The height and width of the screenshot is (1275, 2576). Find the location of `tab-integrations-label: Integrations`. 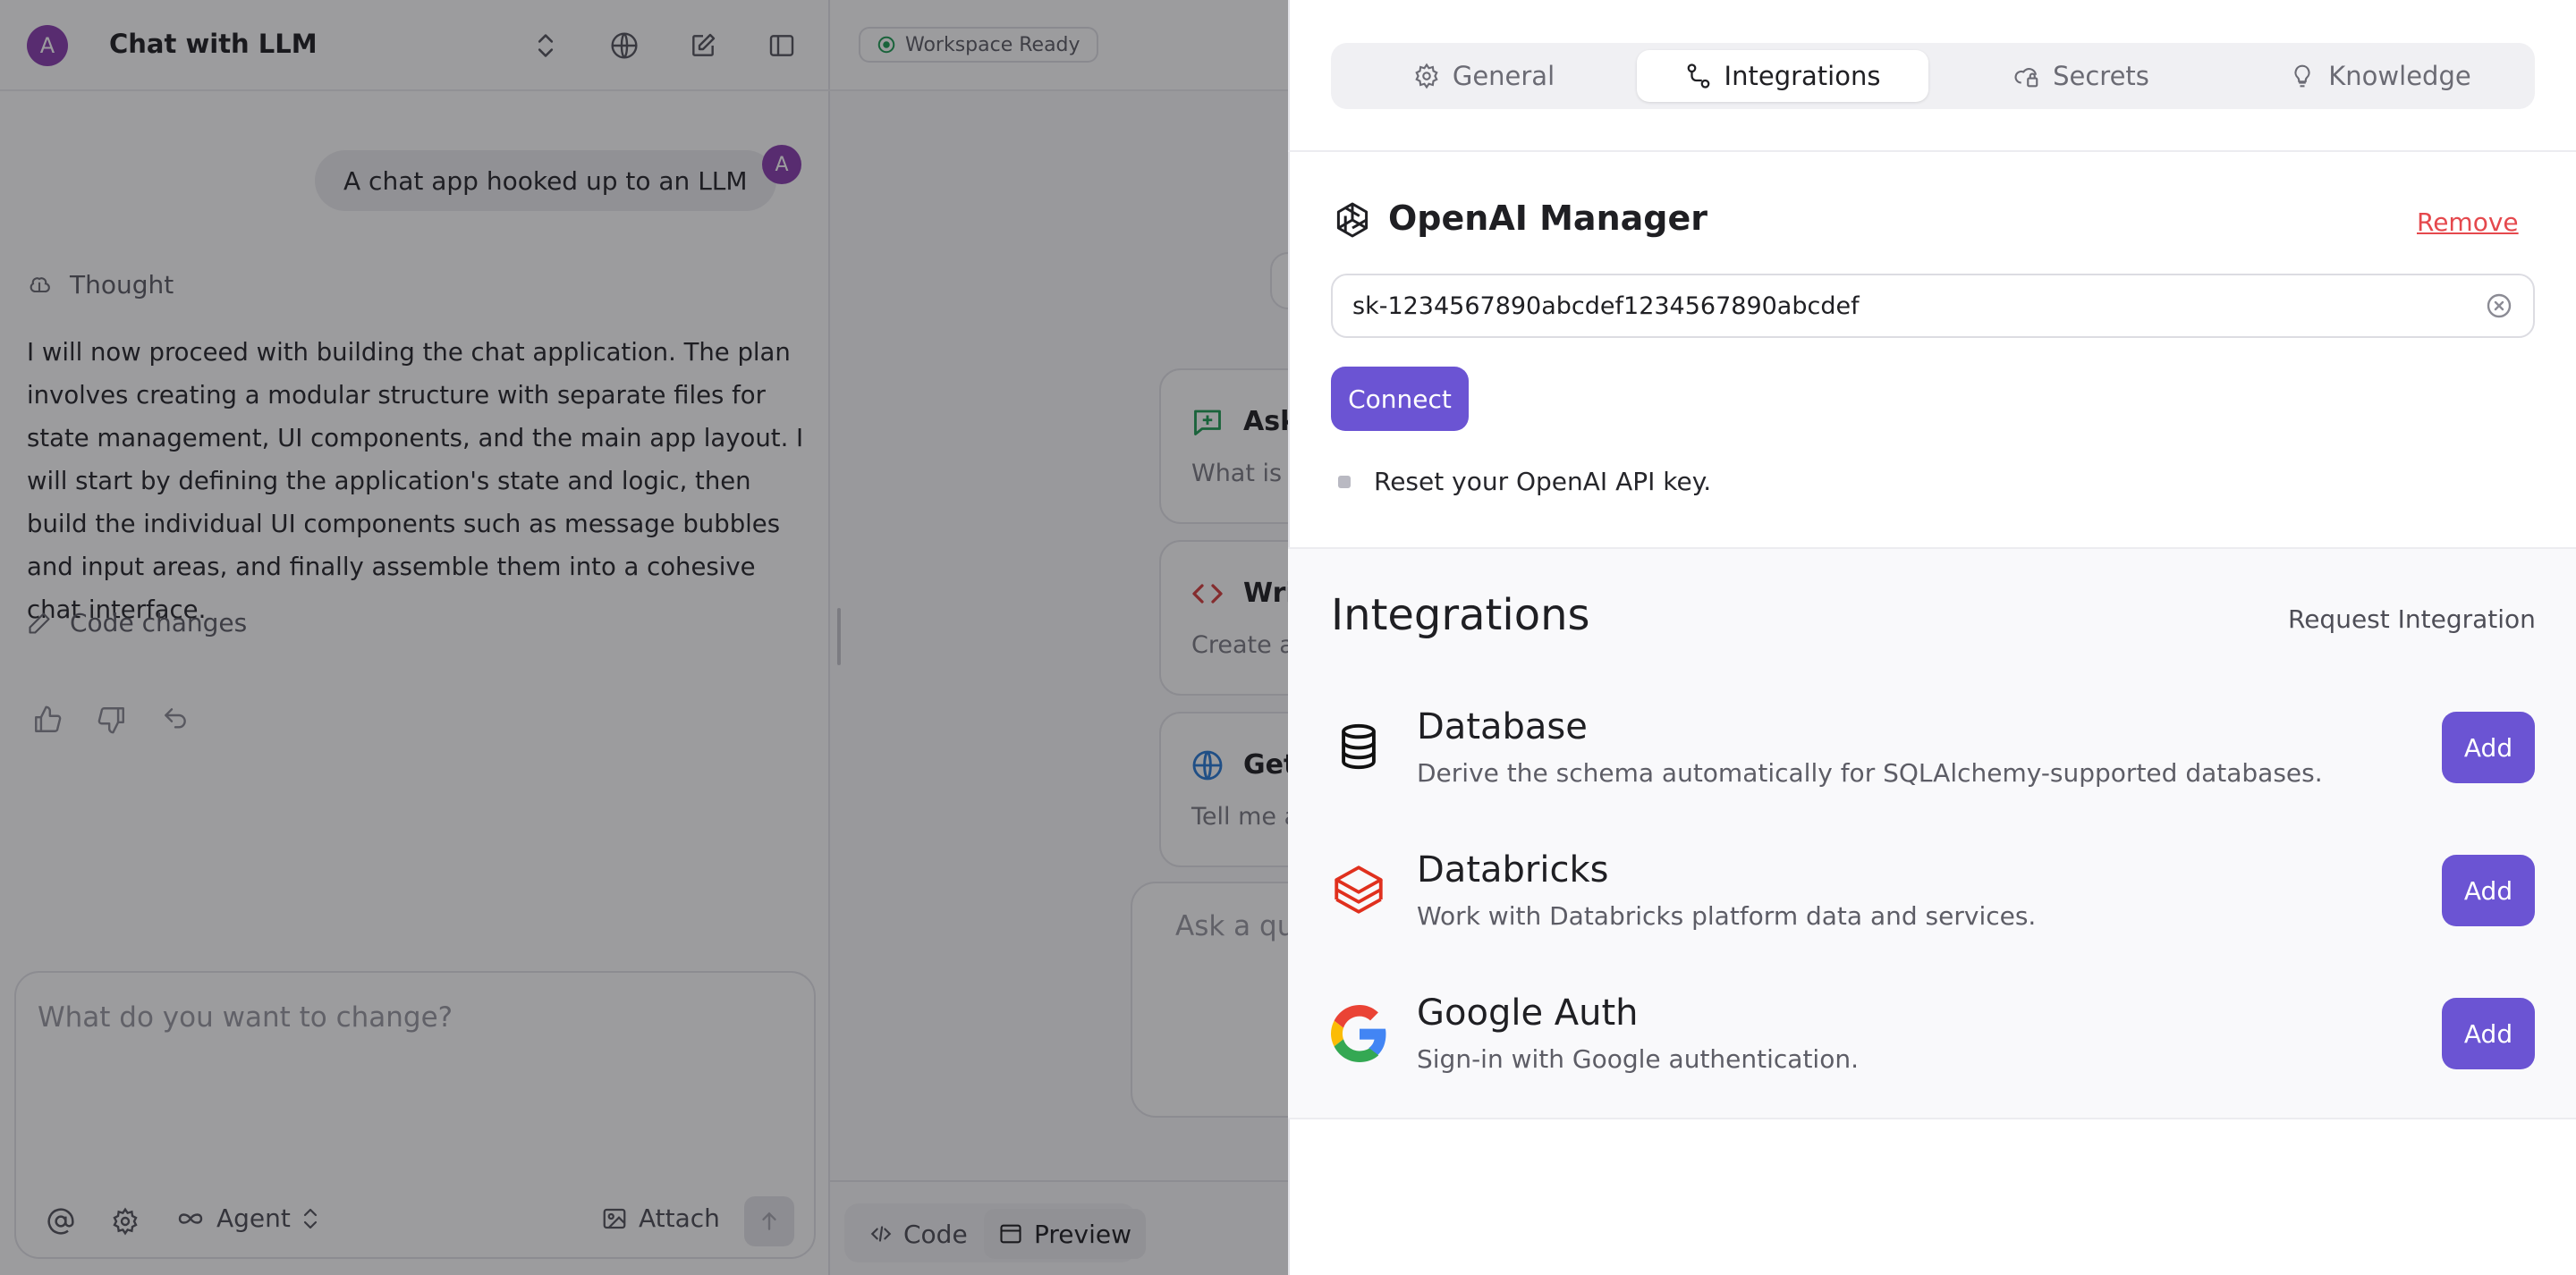

tab-integrations-label: Integrations is located at coordinates (1802, 76).